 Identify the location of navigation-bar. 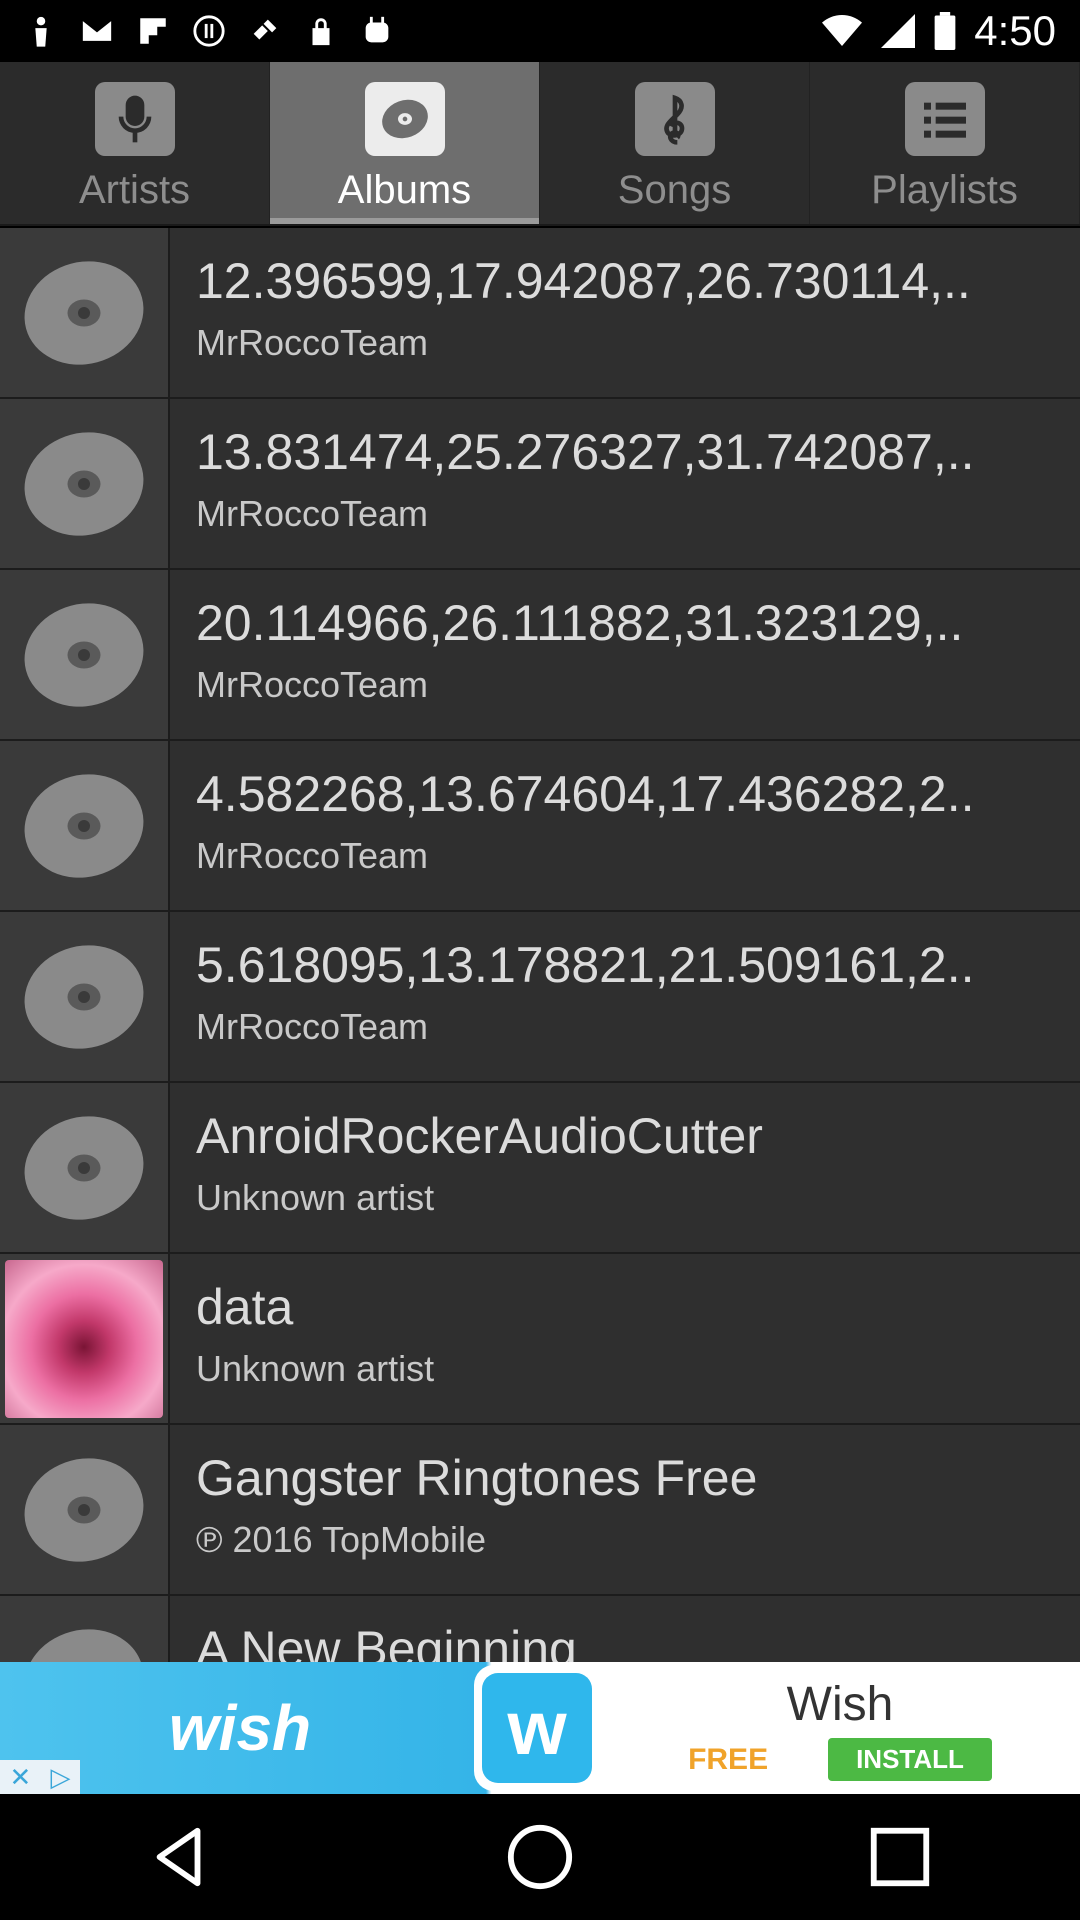
(540, 1857).